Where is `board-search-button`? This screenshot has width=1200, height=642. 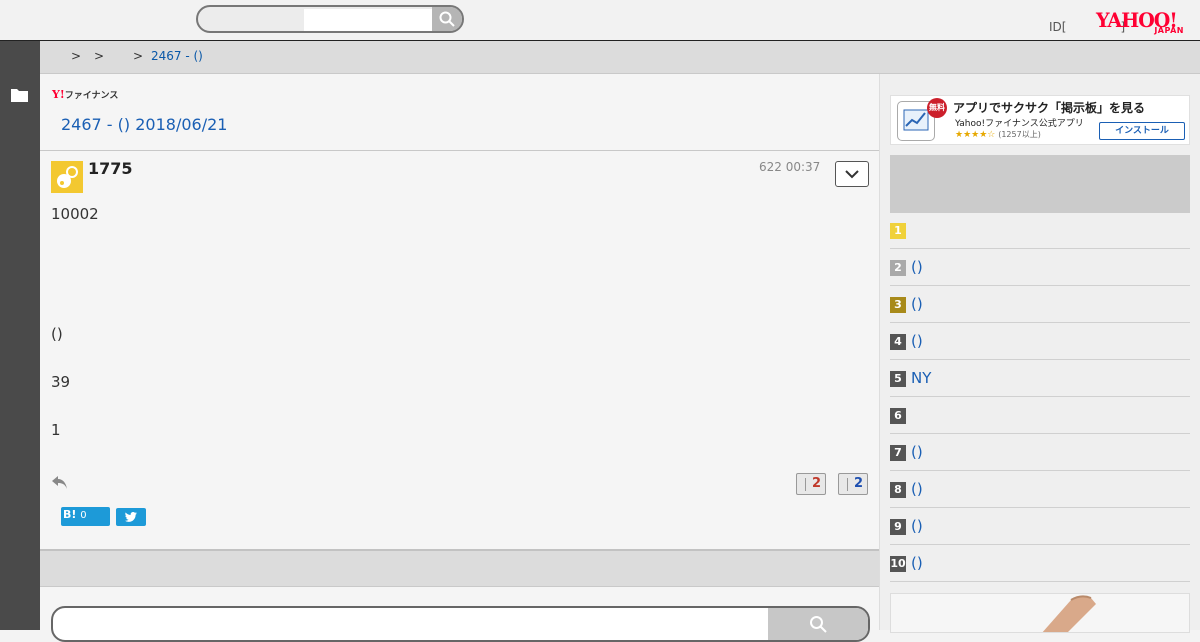 board-search-button is located at coordinates (818, 624).